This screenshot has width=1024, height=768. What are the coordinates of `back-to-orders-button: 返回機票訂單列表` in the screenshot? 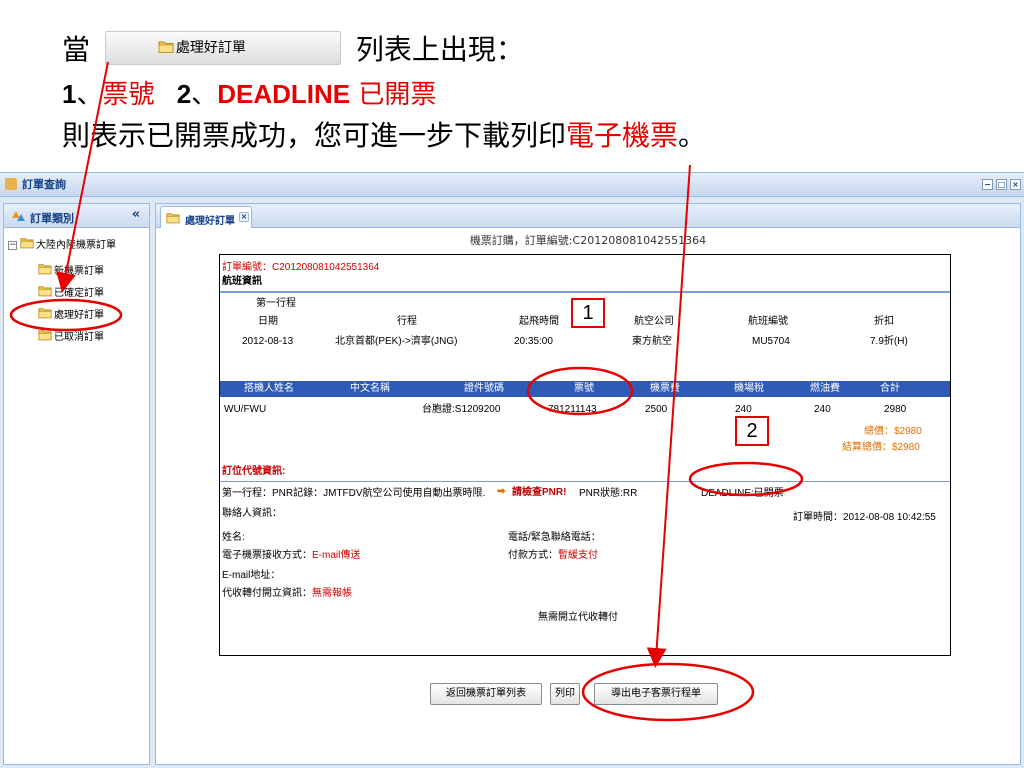 It's located at (486, 694).